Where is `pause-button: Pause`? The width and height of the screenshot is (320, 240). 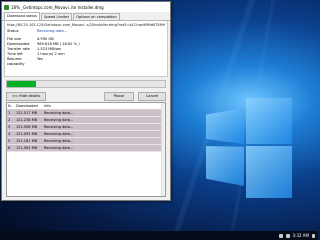
pause-button: Pause is located at coordinates (119, 96).